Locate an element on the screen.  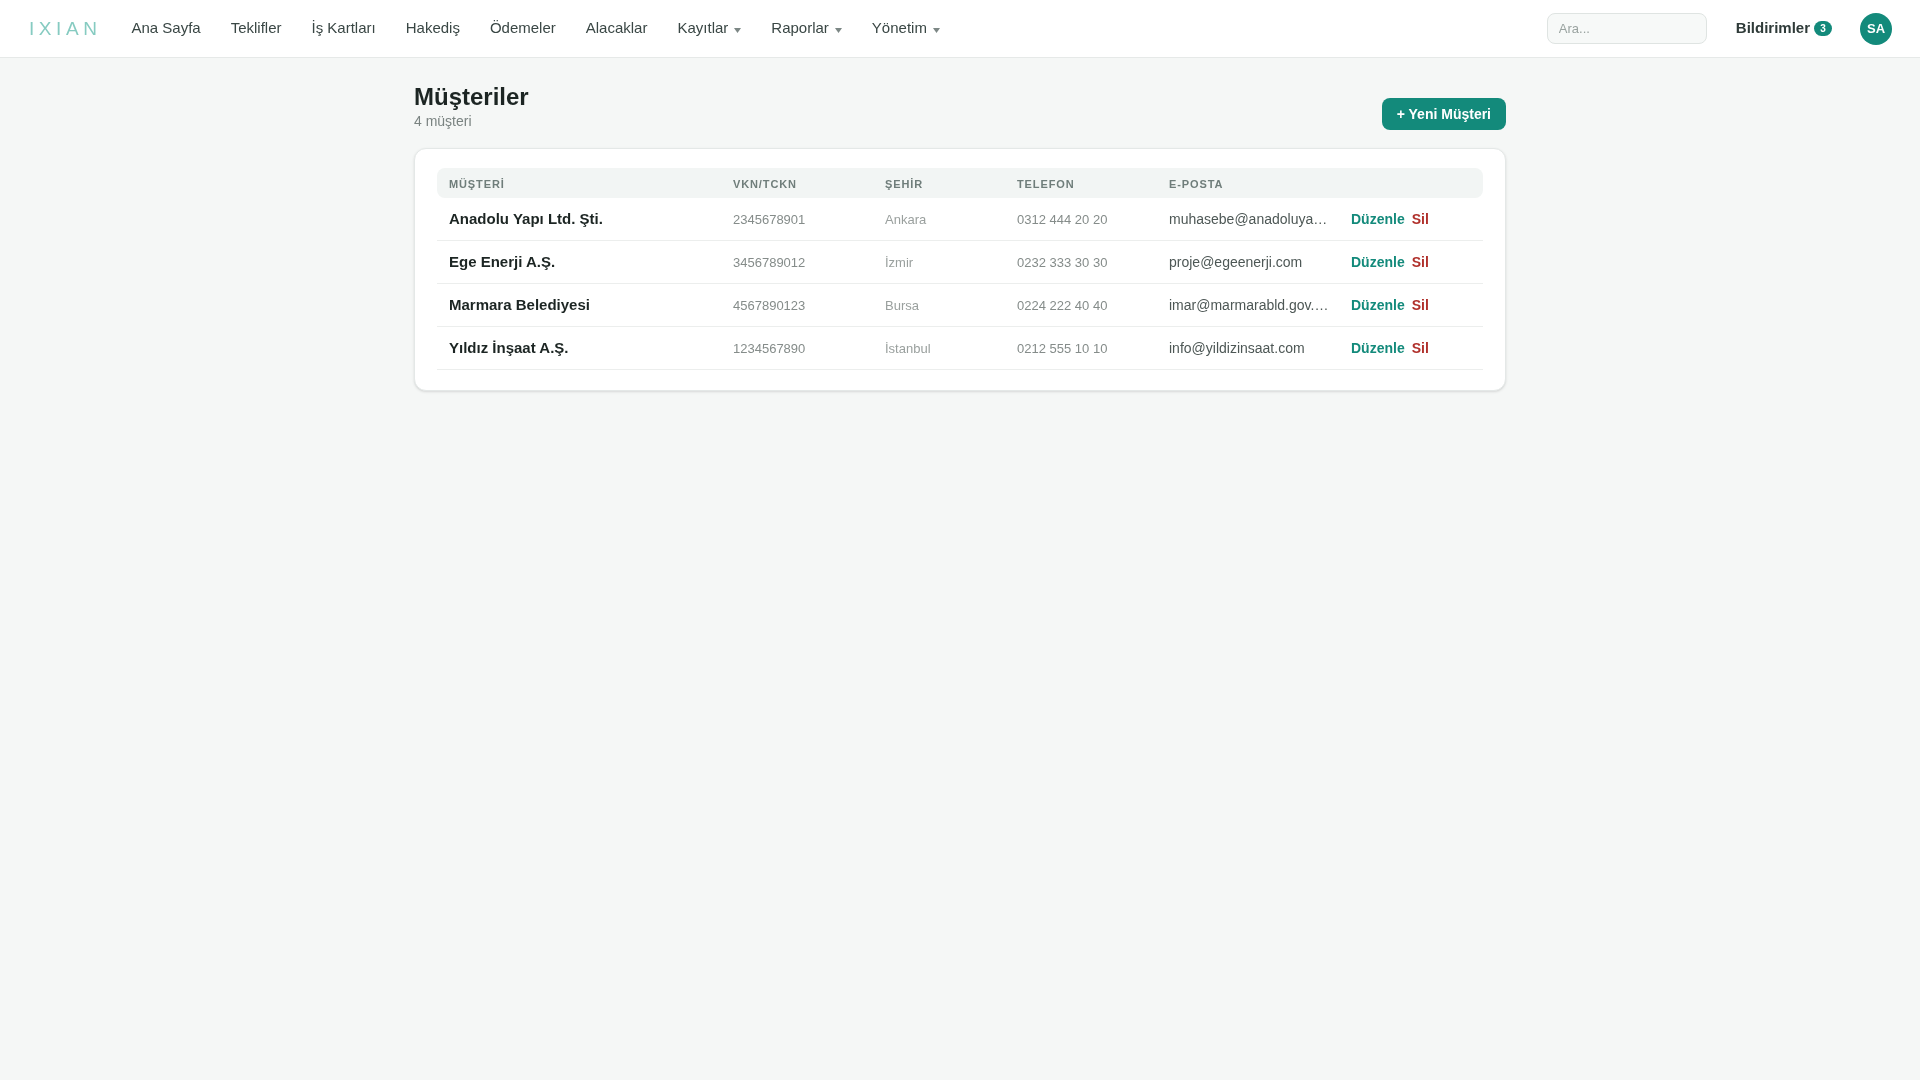
nav-link: Hakediş is located at coordinates (432, 28).